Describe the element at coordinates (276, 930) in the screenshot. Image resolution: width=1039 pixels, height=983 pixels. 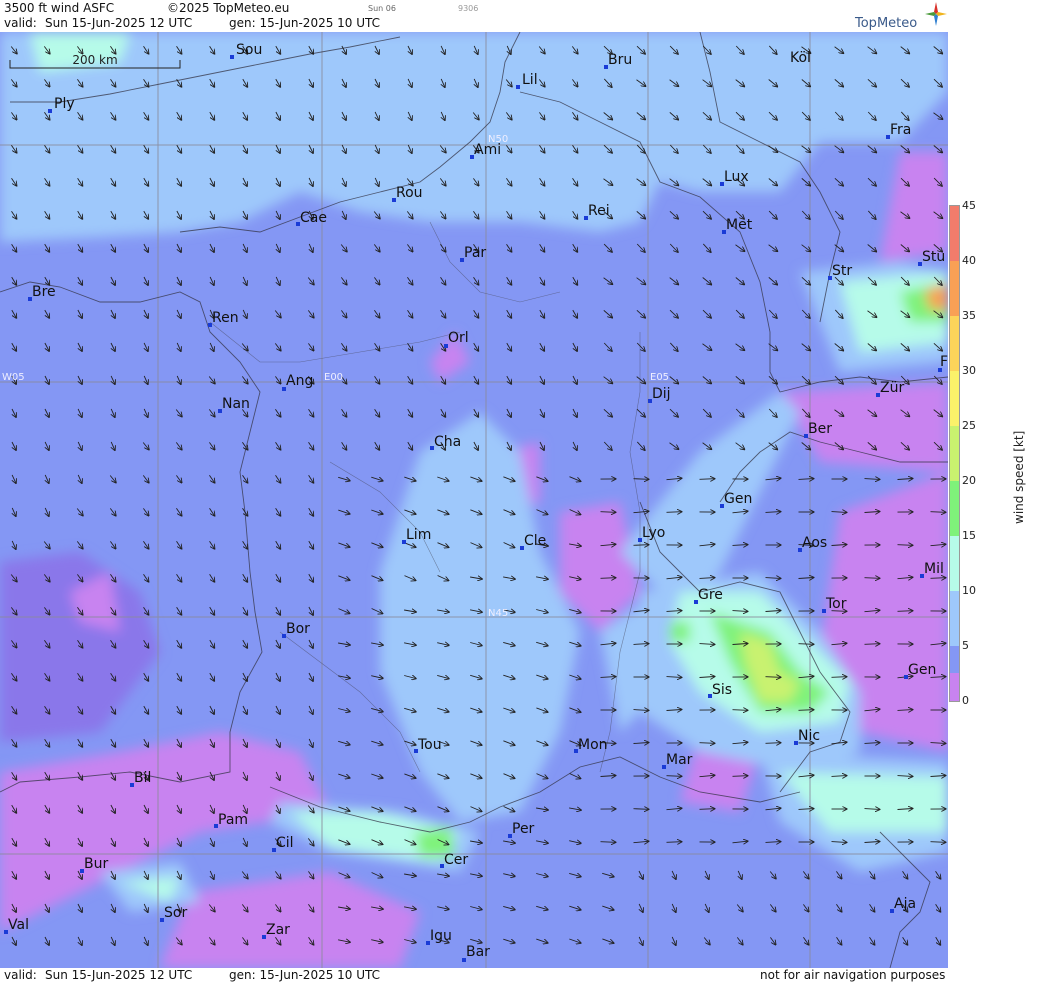
I see `city-zar: Zar` at that location.